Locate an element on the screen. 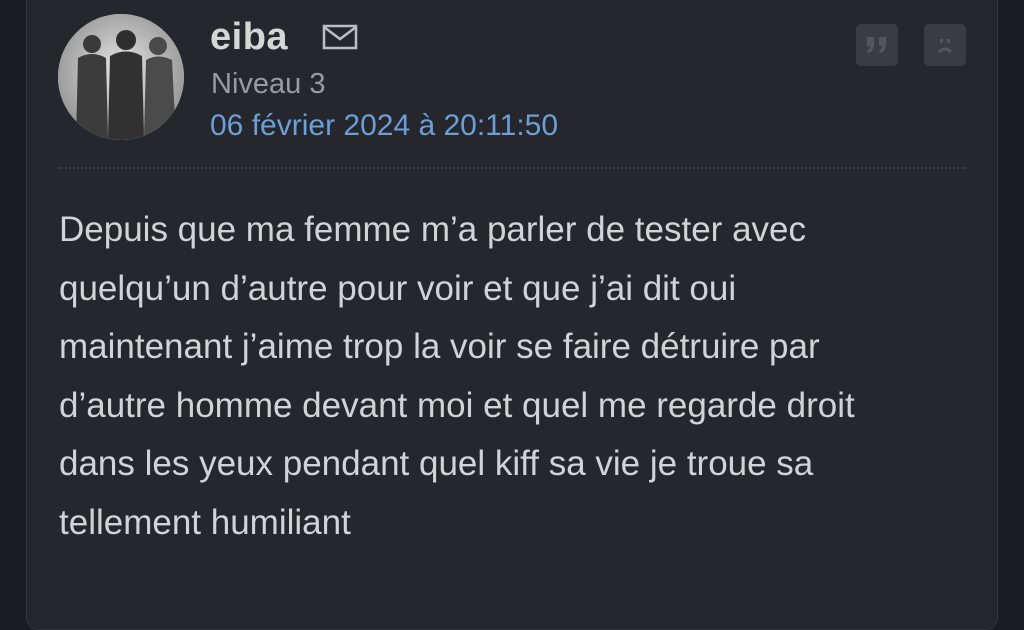 This screenshot has height=630, width=1024. user-level: Niveau 3 is located at coordinates (268, 84).